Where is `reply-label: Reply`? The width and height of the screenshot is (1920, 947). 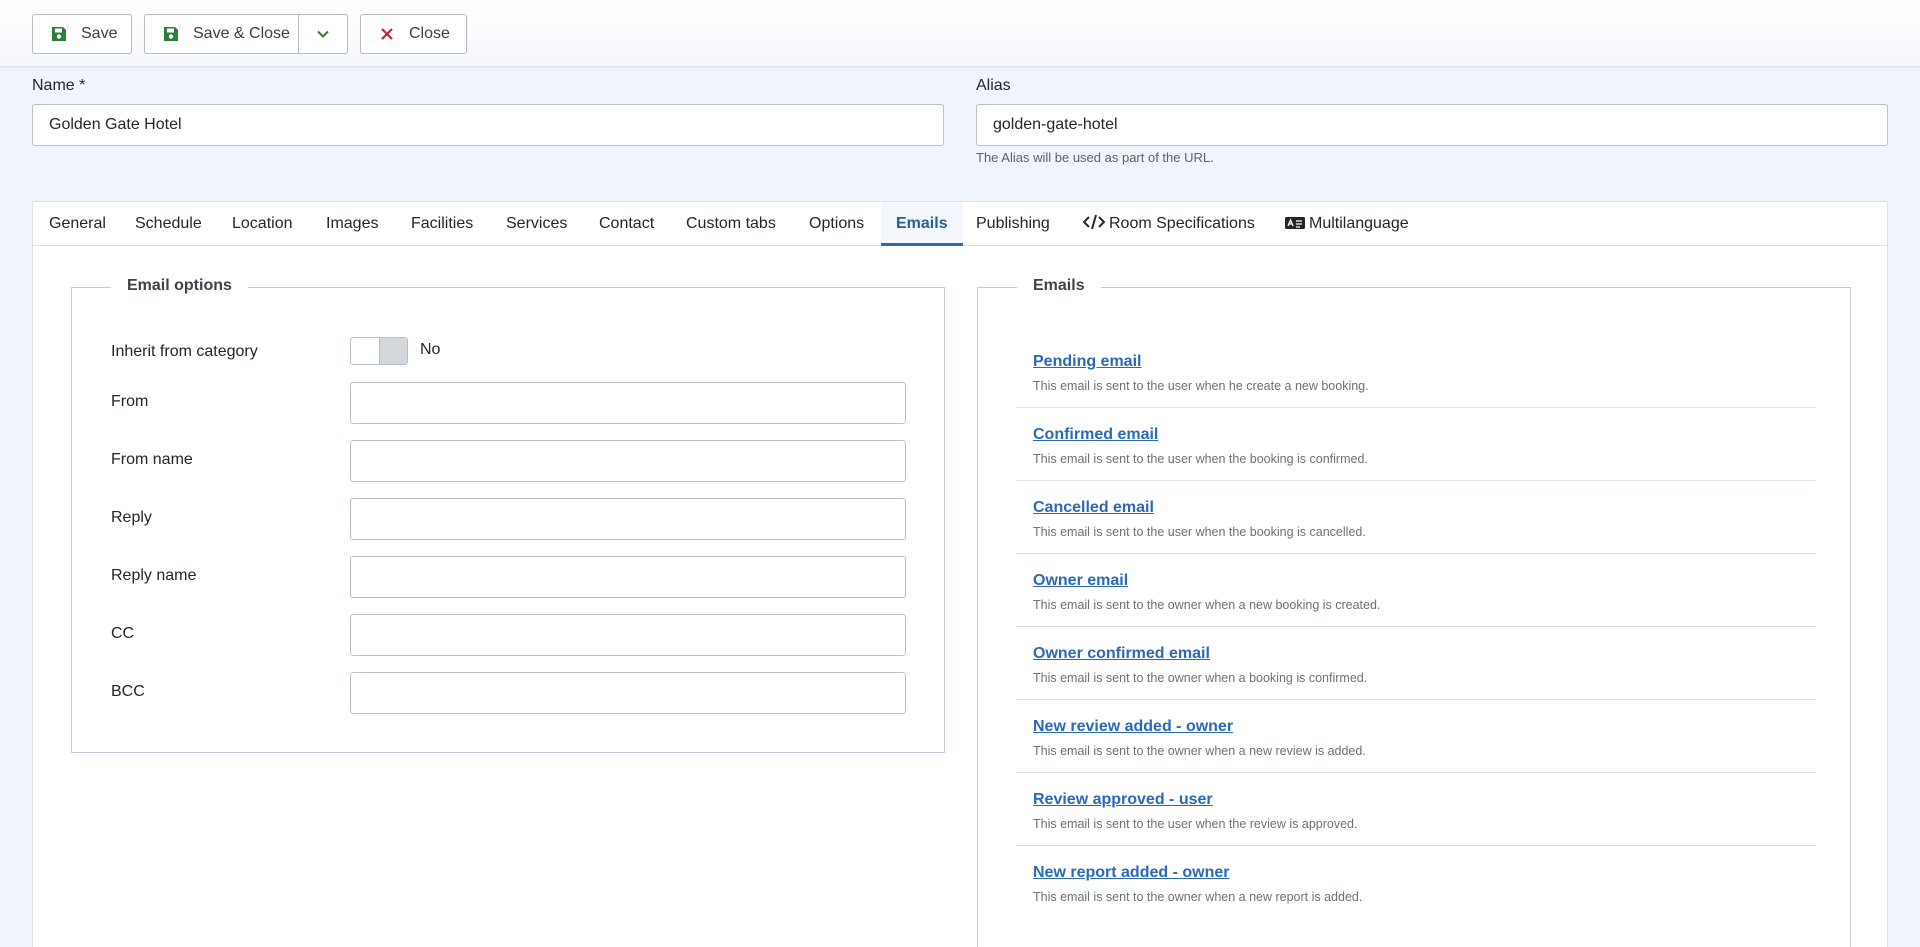
reply-label: Reply is located at coordinates (131, 517).